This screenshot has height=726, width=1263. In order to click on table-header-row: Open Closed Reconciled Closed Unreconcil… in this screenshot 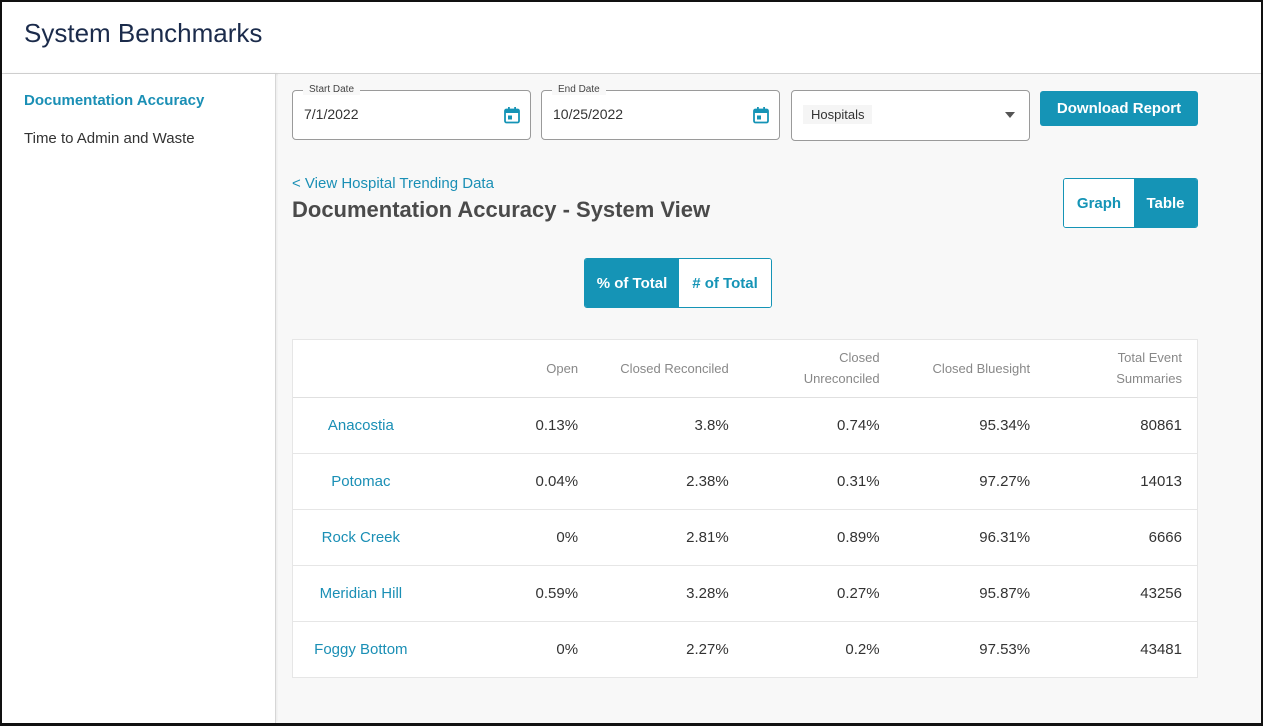, I will do `click(745, 369)`.